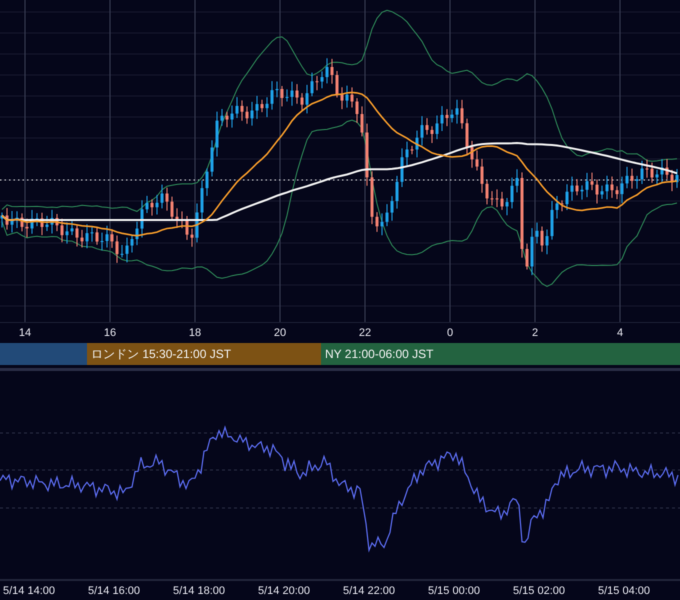 This screenshot has width=680, height=600. What do you see at coordinates (114, 591) in the screenshot?
I see `axis-label: 5/14 16:00` at bounding box center [114, 591].